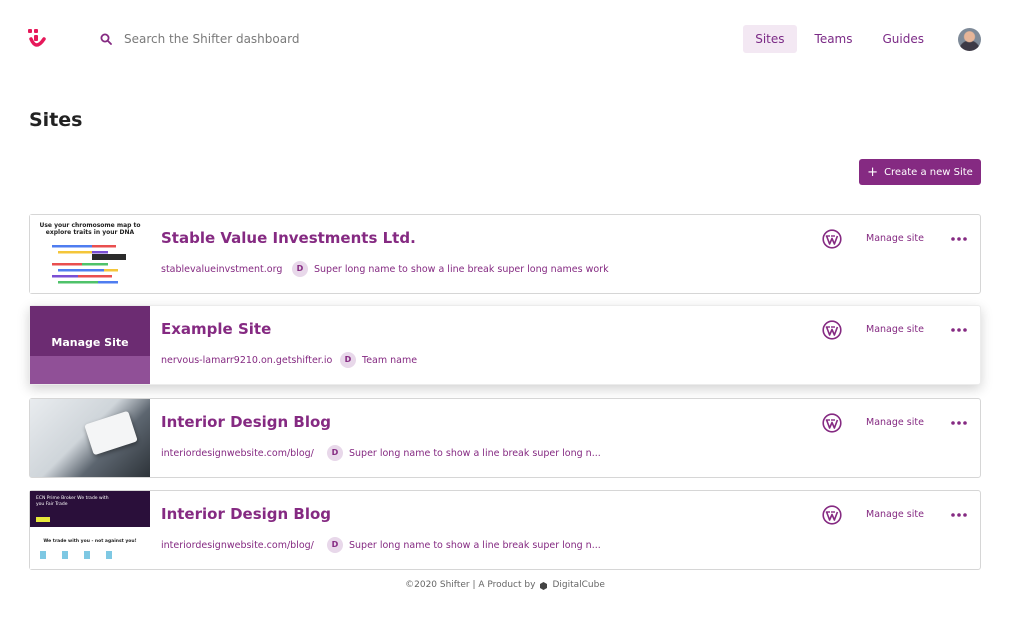  What do you see at coordinates (56, 120) in the screenshot?
I see `page-title: Sites` at bounding box center [56, 120].